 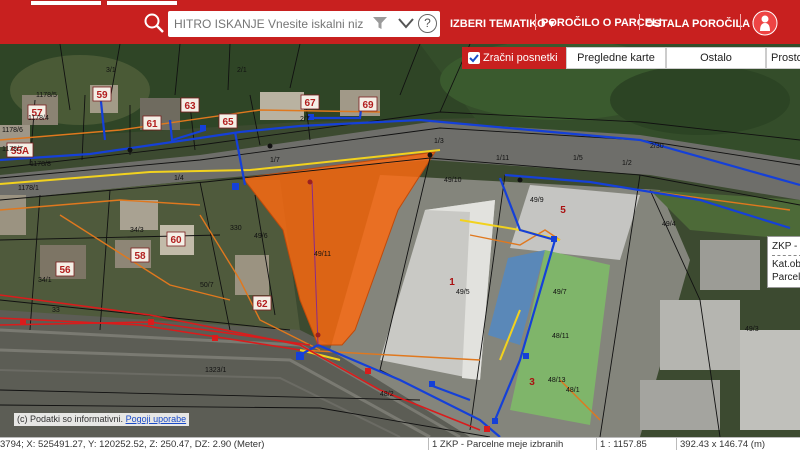 I want to click on menu-tematiko: IZBERI TEMATIKO ▾, so click(x=502, y=23).